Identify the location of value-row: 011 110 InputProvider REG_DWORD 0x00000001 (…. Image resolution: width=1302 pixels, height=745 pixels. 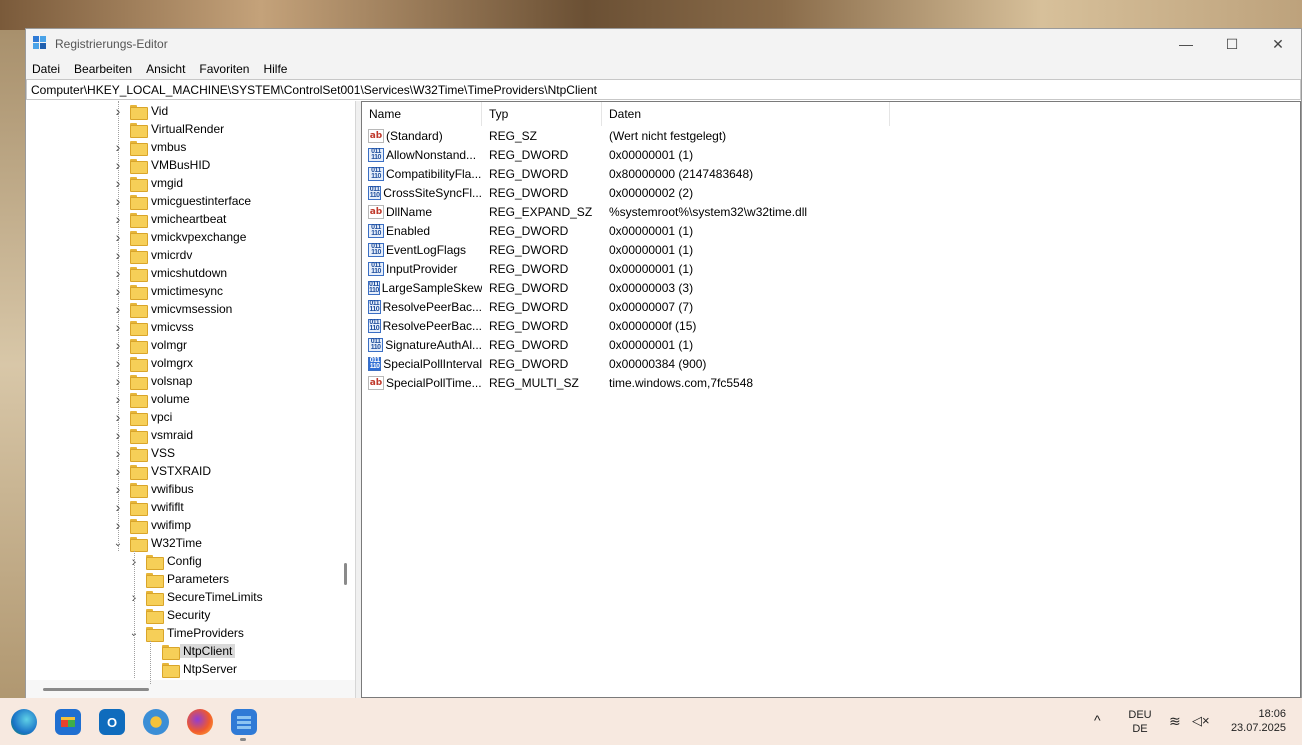
(832, 268).